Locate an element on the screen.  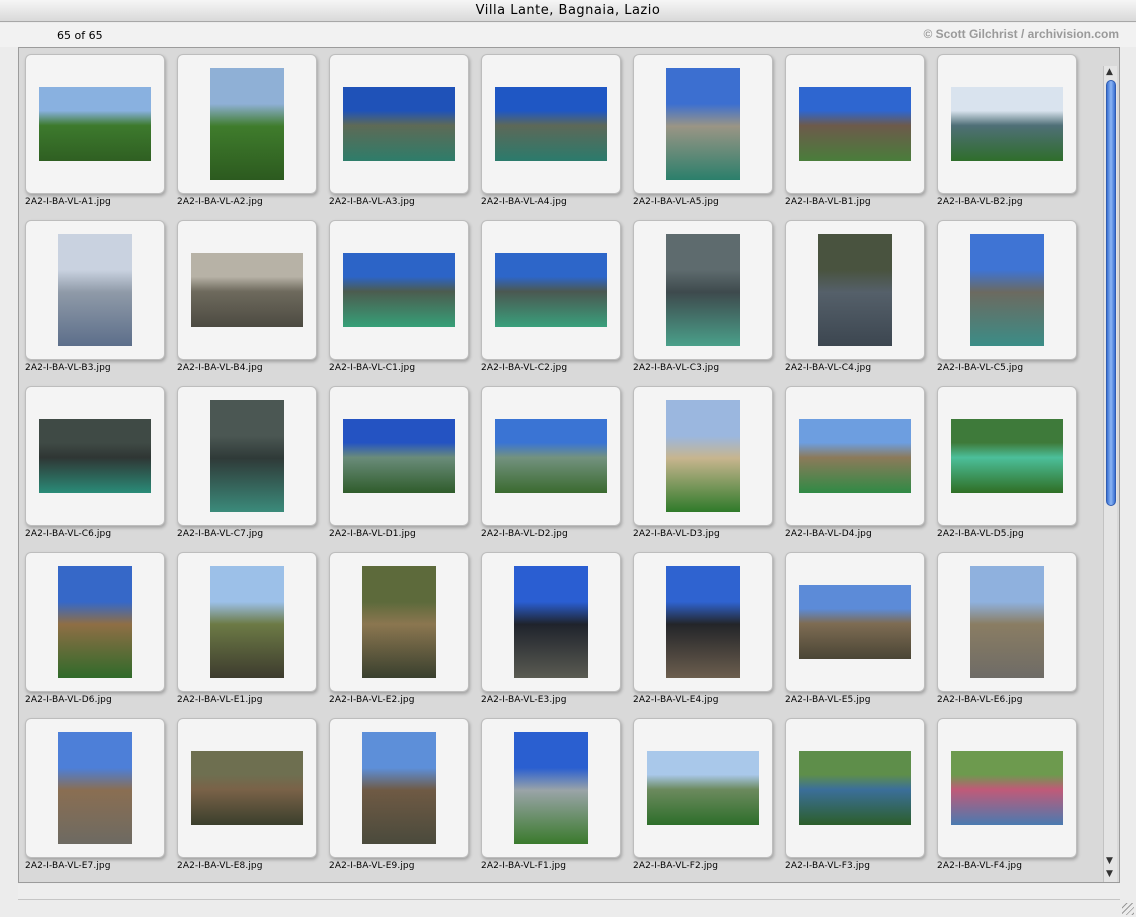
thumbnail-item: 2A2-I-BA-VL-A5.jpg is located at coordinates (700, 131).